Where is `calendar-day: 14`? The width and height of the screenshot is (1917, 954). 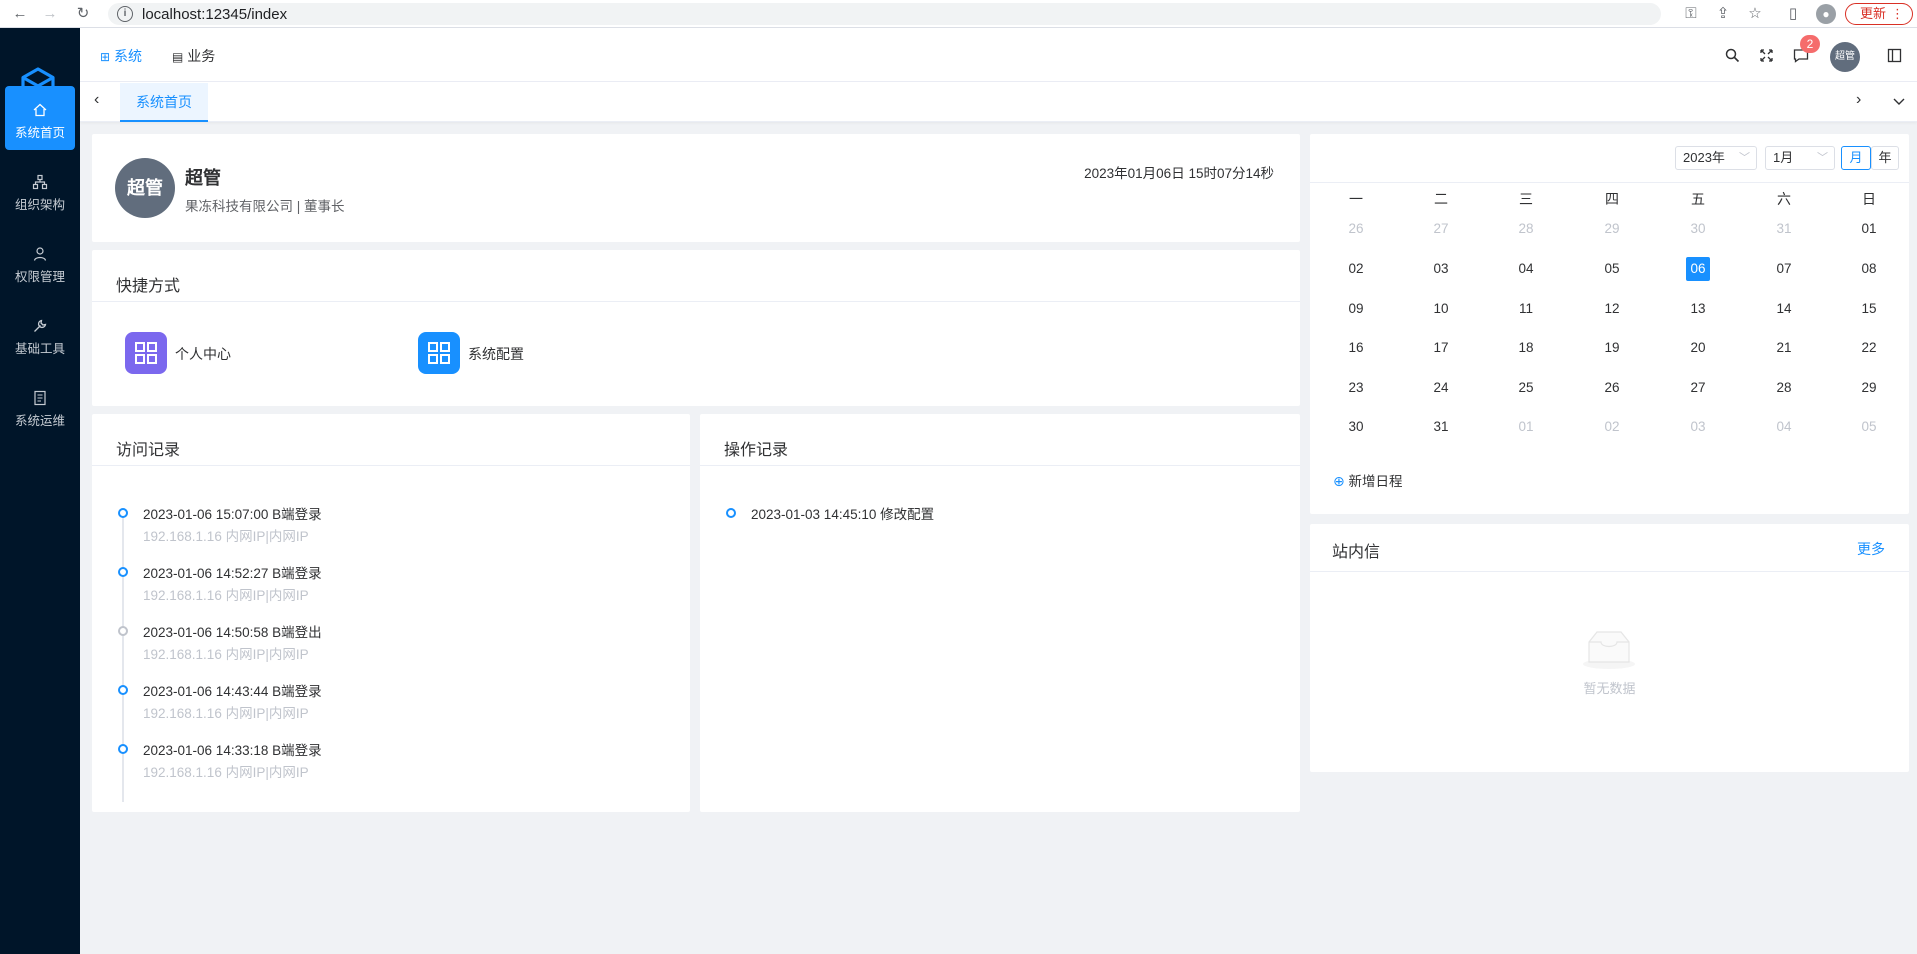
calendar-day: 14 is located at coordinates (1784, 309).